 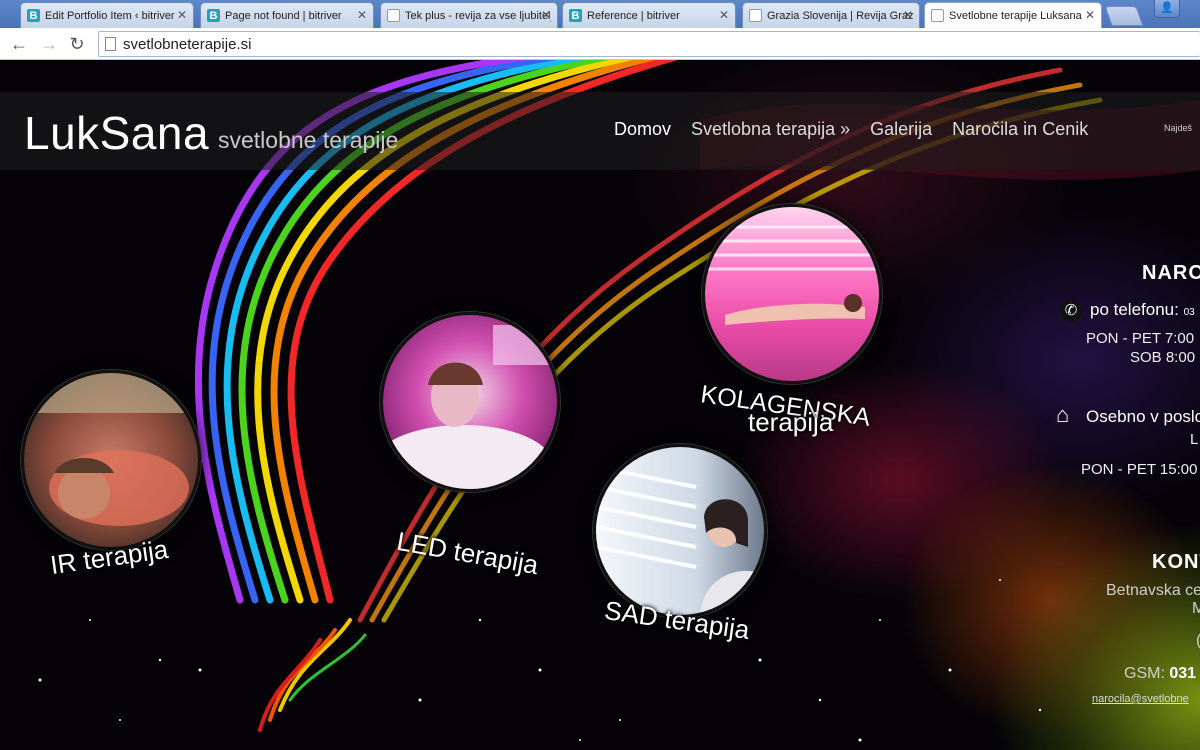 What do you see at coordinates (1171, 273) in the screenshot?
I see `narocila-heading: NARO` at bounding box center [1171, 273].